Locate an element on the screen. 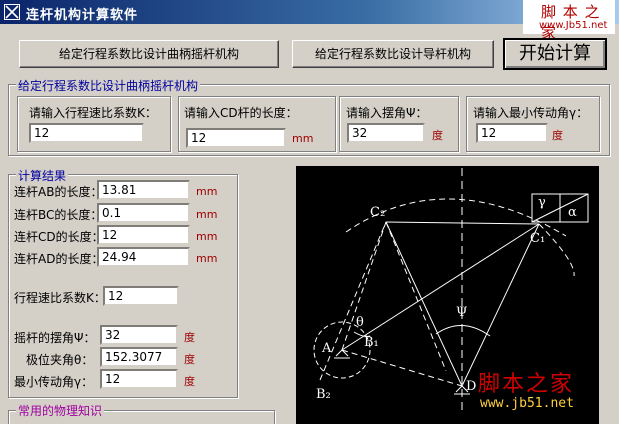 Image resolution: width=619 pixels, height=424 pixels. bc-length-label: 连杆BC的长度： is located at coordinates (58, 215).